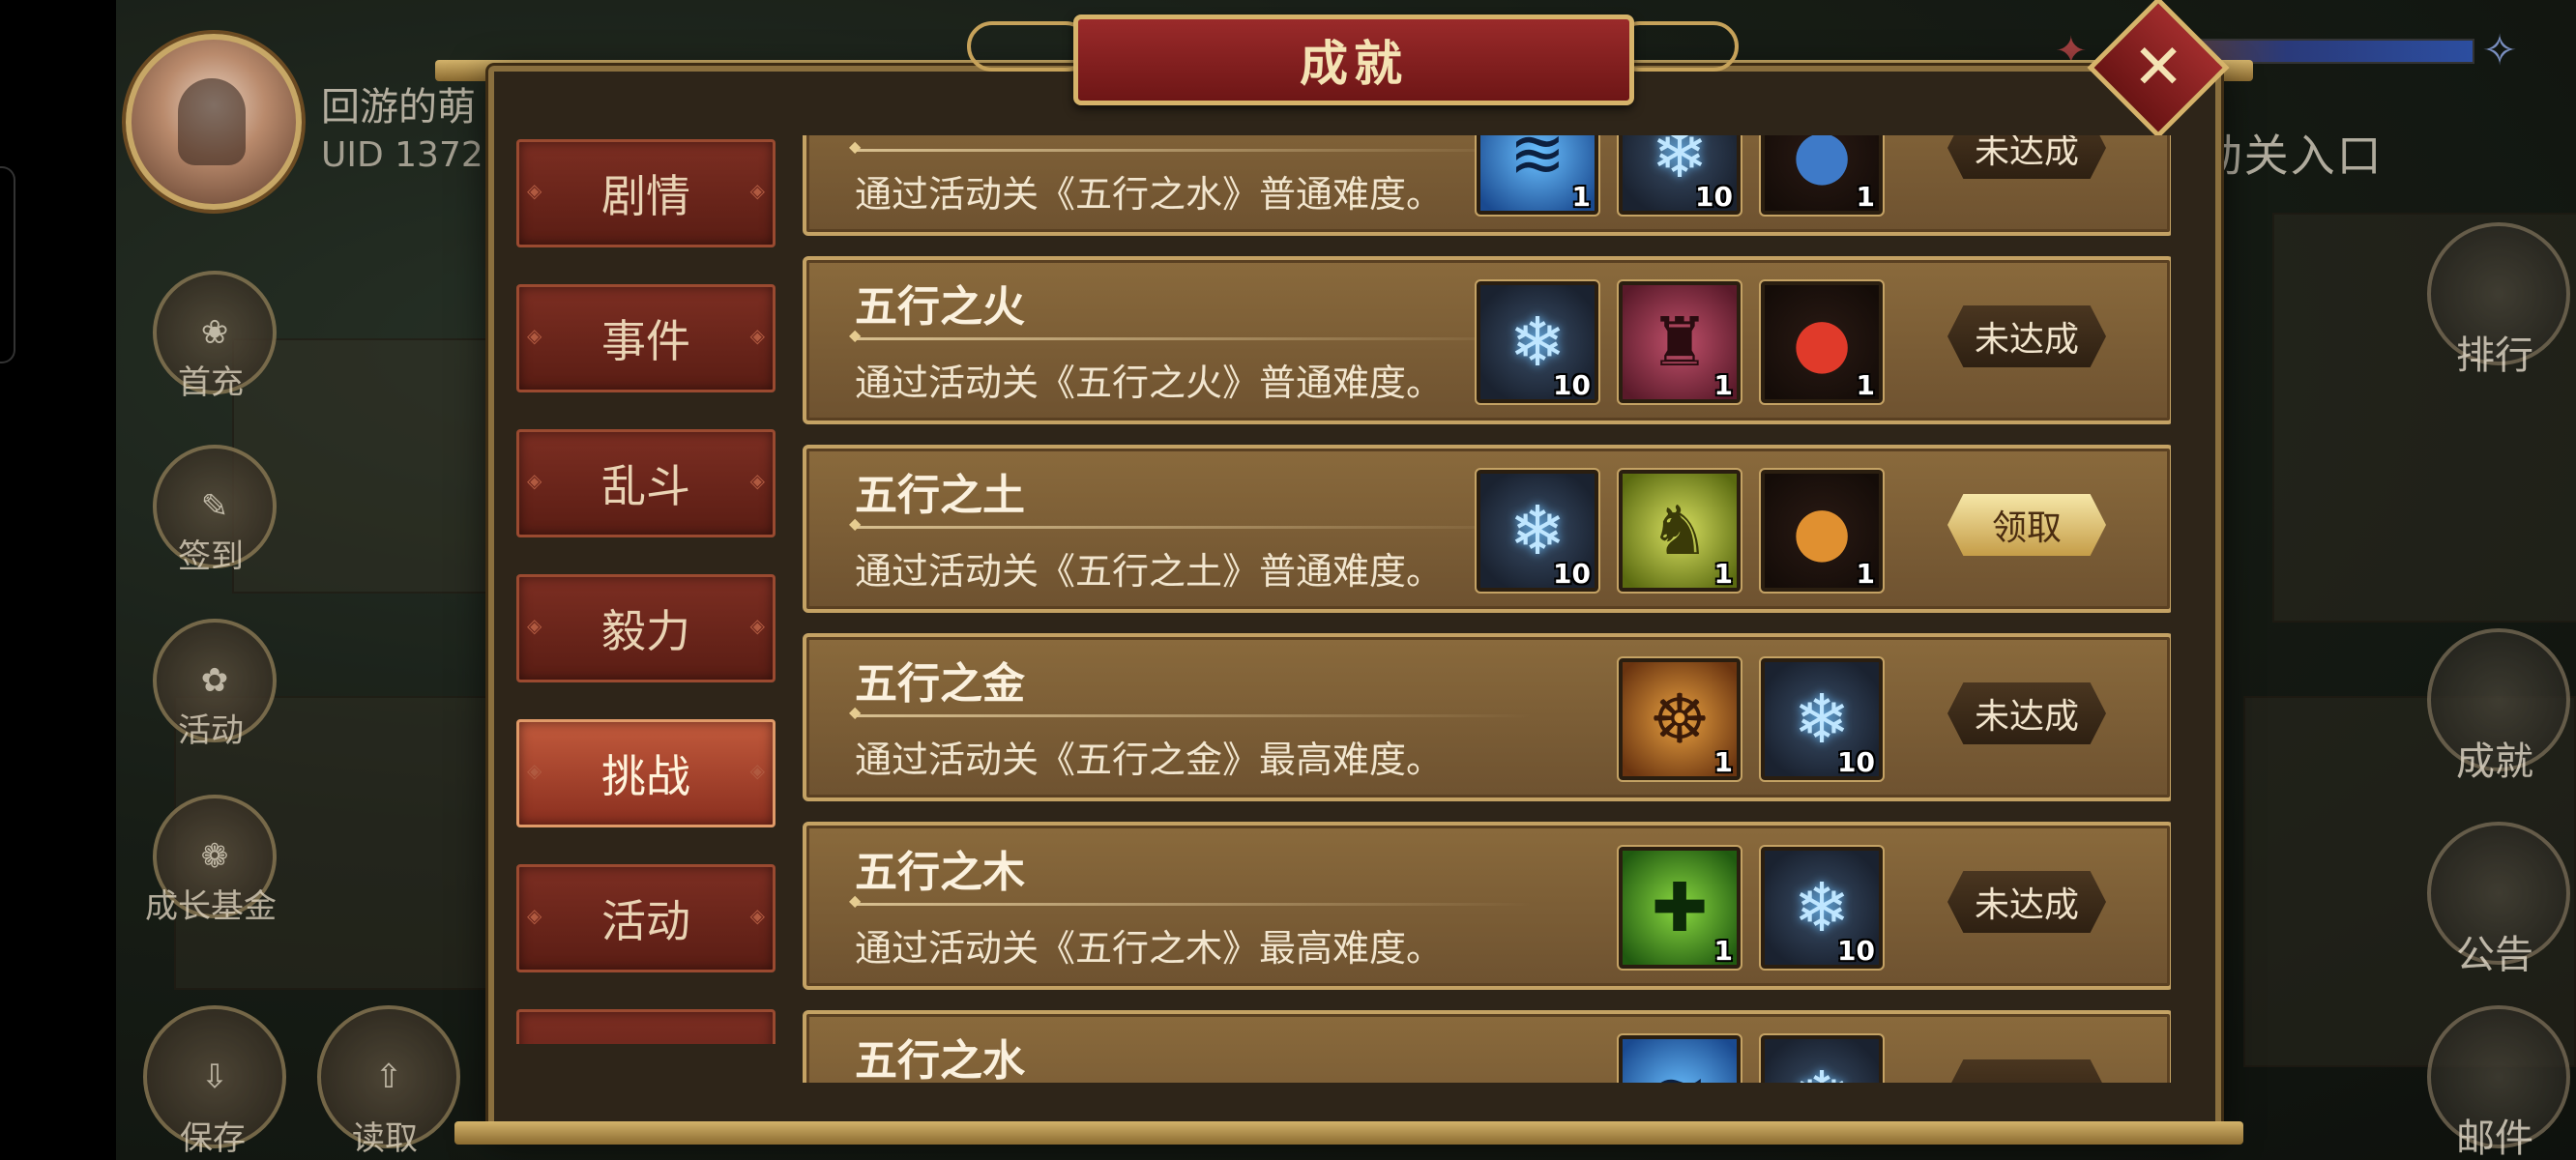 This screenshot has height=1160, width=2576. I want to click on reward-item: ≋ 1, so click(1537, 176).